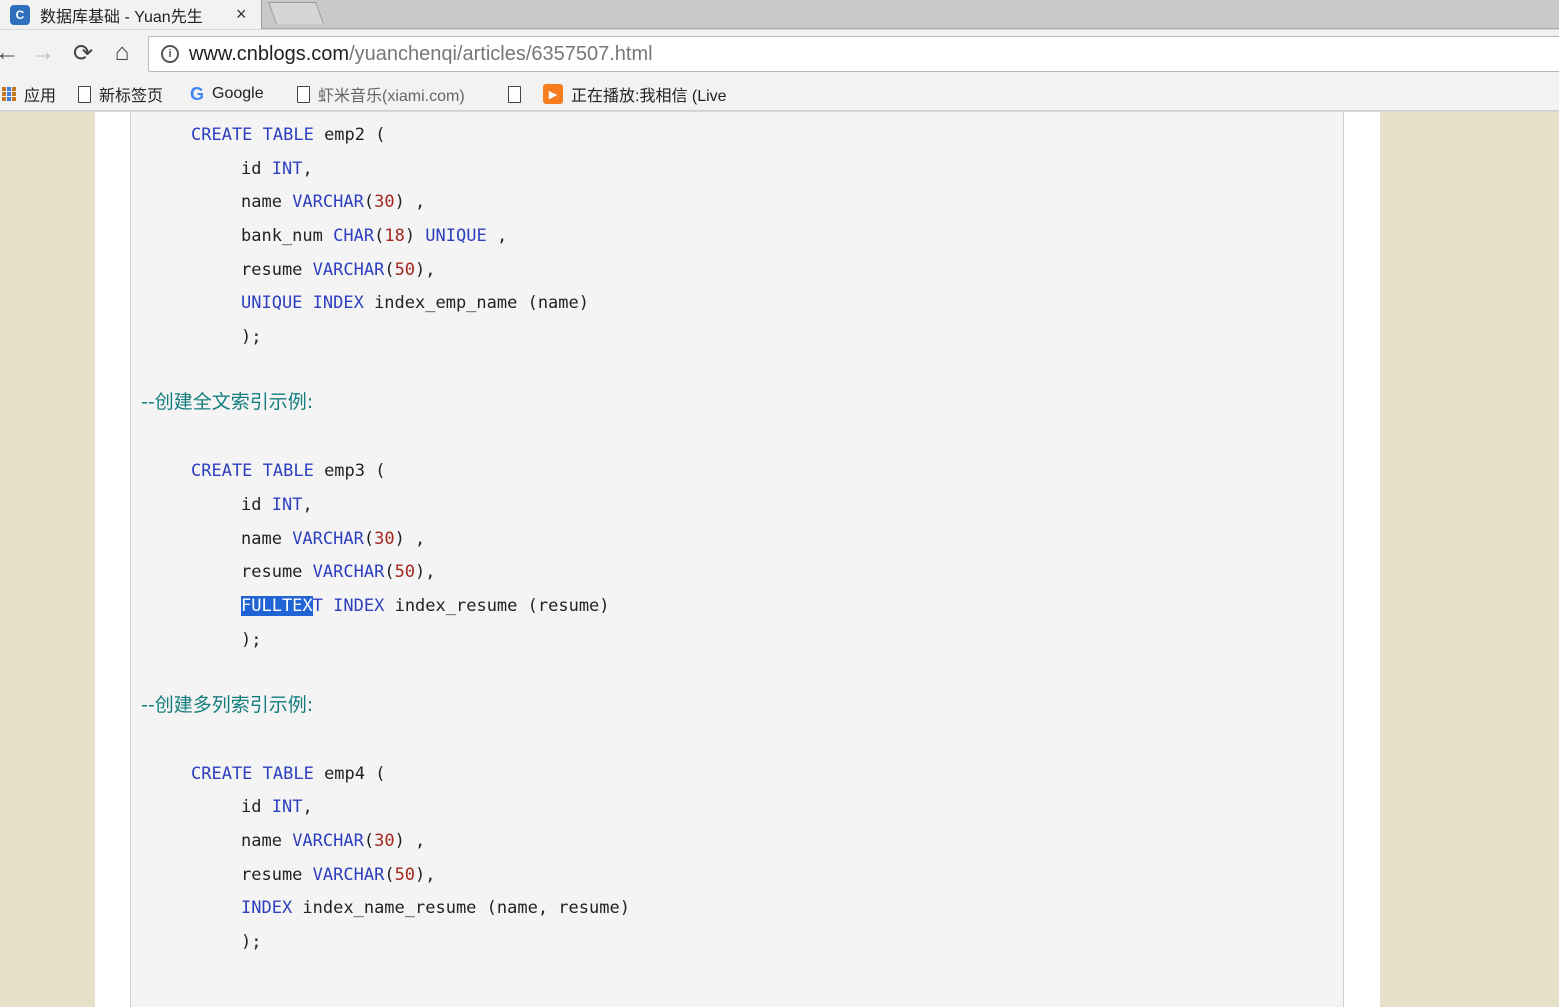  I want to click on bookmark-blank, so click(518, 94).